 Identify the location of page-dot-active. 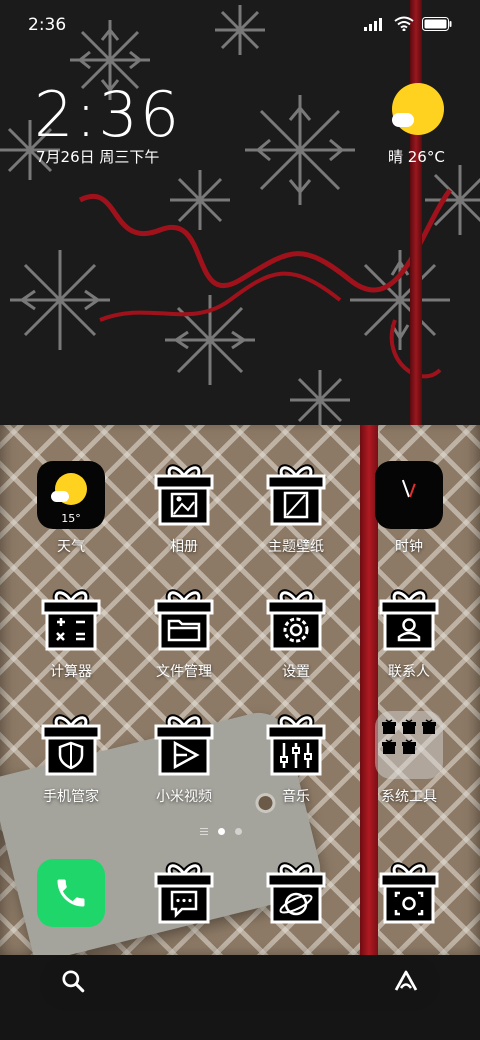
(221, 831).